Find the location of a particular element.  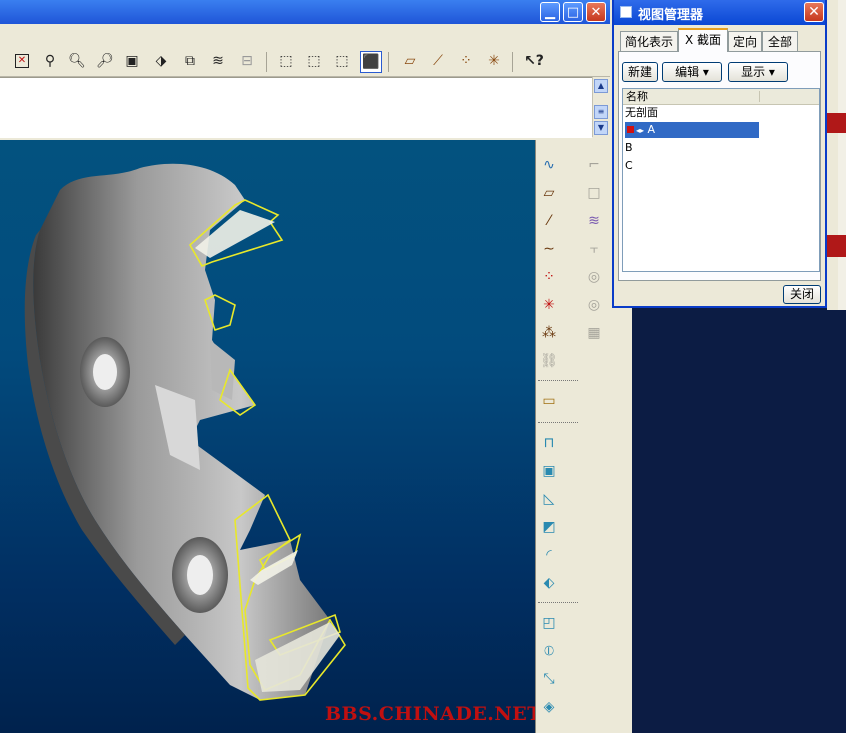

wireframe-icon: ⬚ is located at coordinates (286, 61).